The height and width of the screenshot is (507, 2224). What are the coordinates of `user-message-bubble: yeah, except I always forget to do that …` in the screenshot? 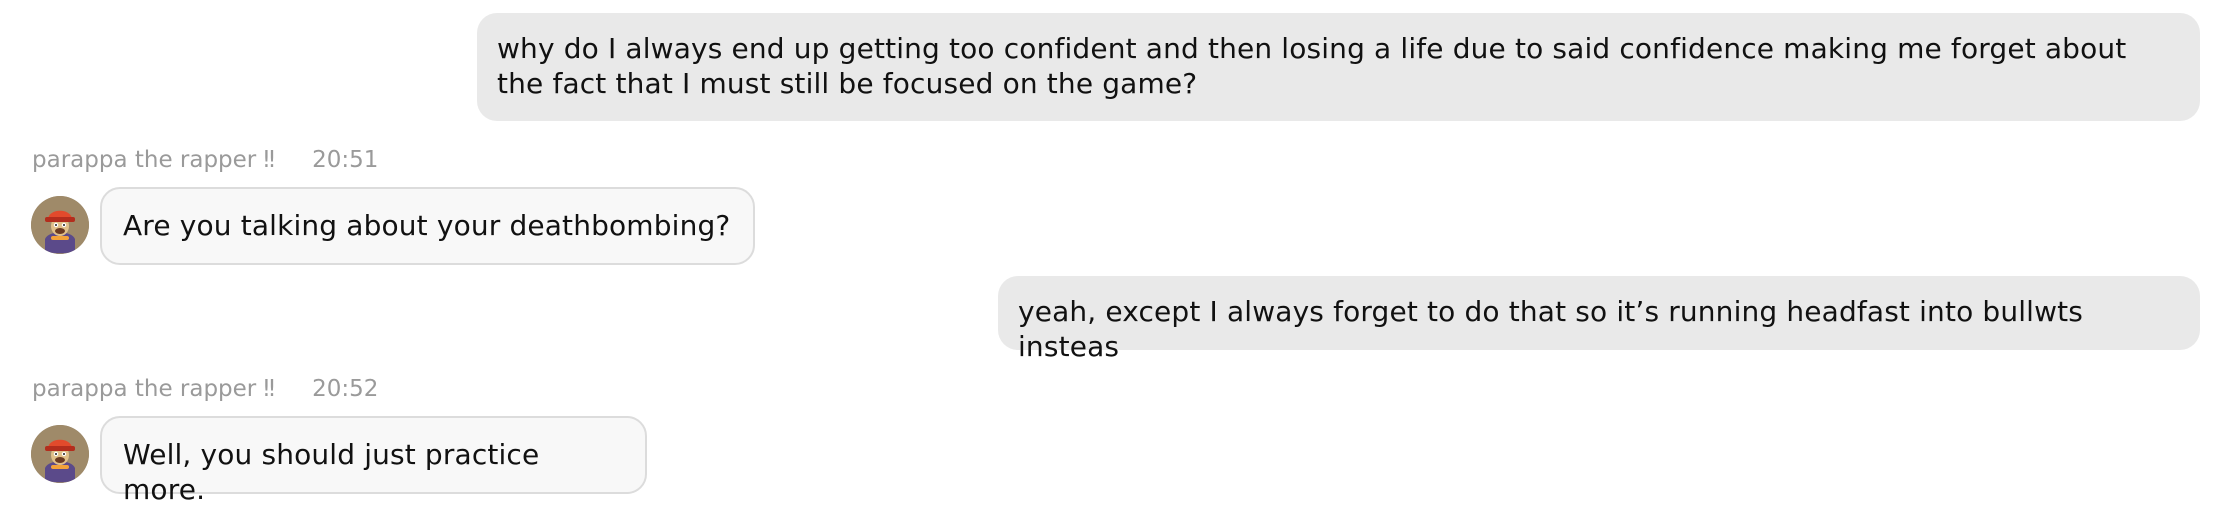 It's located at (1599, 319).